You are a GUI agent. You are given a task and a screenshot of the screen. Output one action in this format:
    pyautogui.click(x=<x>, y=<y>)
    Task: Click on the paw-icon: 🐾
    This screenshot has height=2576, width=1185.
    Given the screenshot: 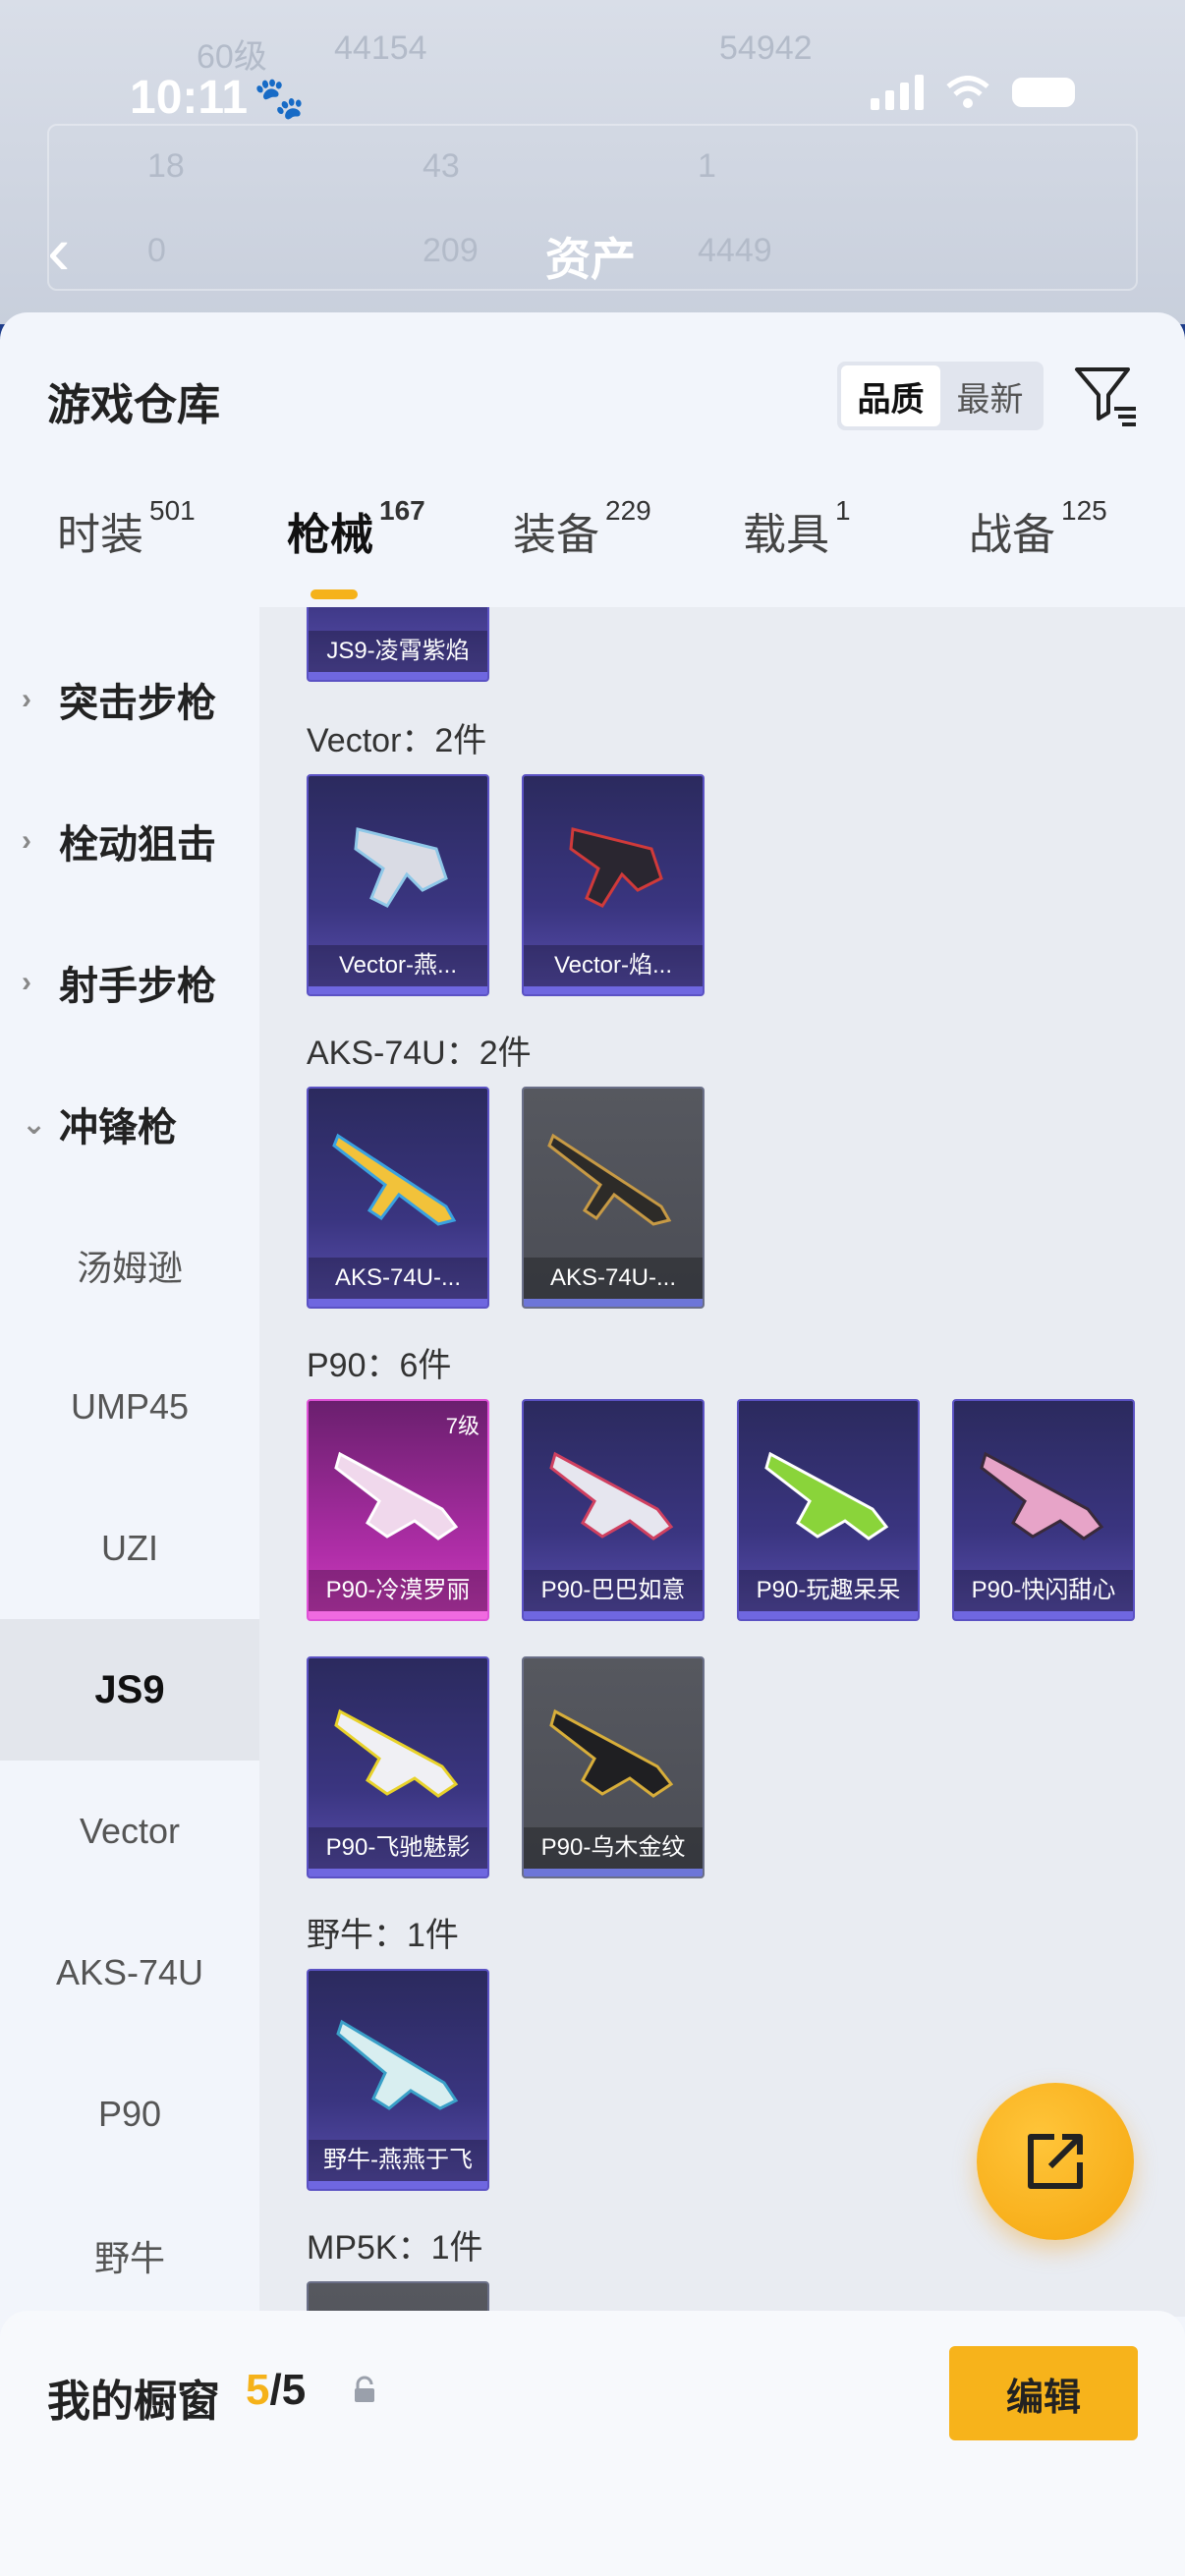 What is the action you would take?
    pyautogui.click(x=280, y=98)
    